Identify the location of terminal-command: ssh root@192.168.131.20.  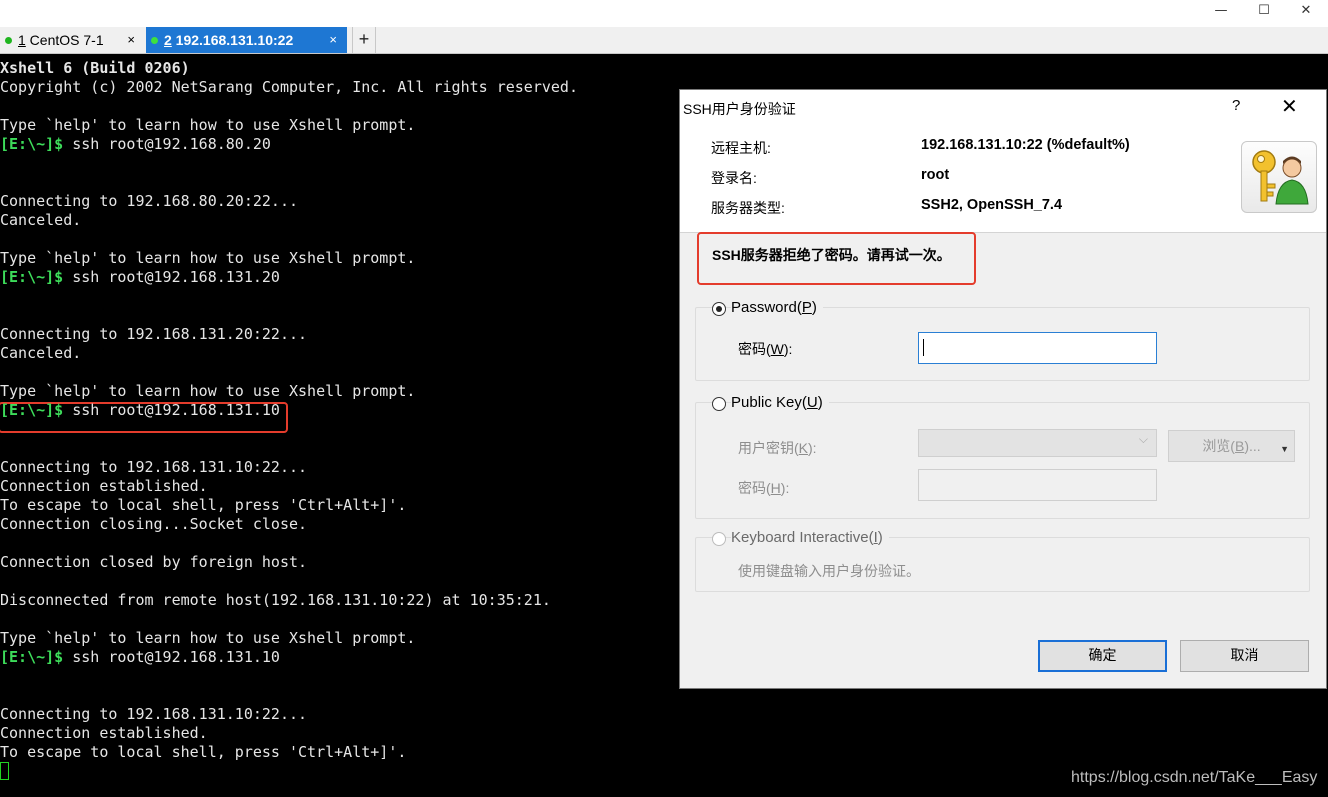
(171, 277).